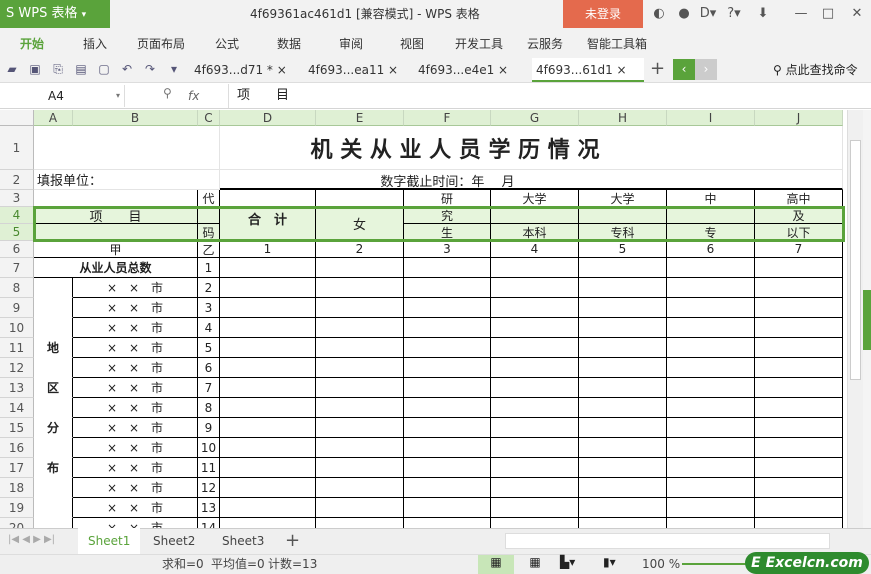  What do you see at coordinates (667, 541) in the screenshot?
I see `horizontal-scrollbar` at bounding box center [667, 541].